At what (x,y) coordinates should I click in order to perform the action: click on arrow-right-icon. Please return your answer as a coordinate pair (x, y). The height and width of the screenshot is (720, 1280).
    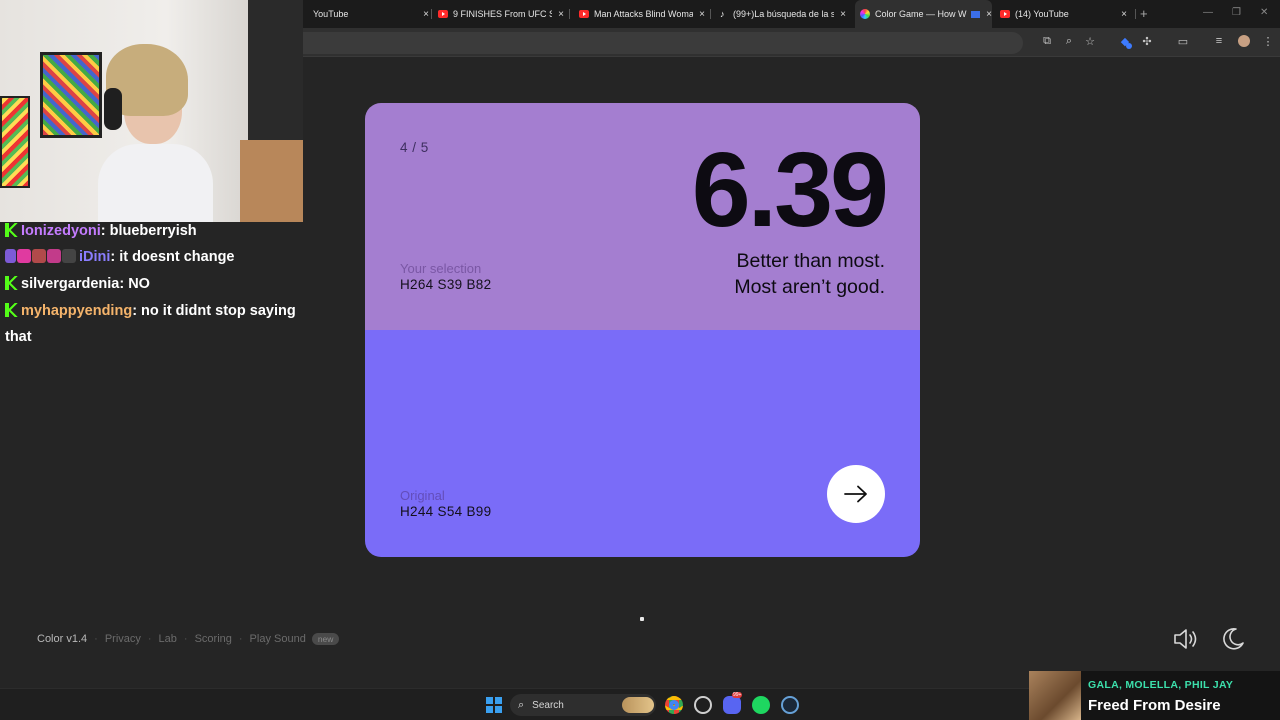
    Looking at the image, I should click on (855, 494).